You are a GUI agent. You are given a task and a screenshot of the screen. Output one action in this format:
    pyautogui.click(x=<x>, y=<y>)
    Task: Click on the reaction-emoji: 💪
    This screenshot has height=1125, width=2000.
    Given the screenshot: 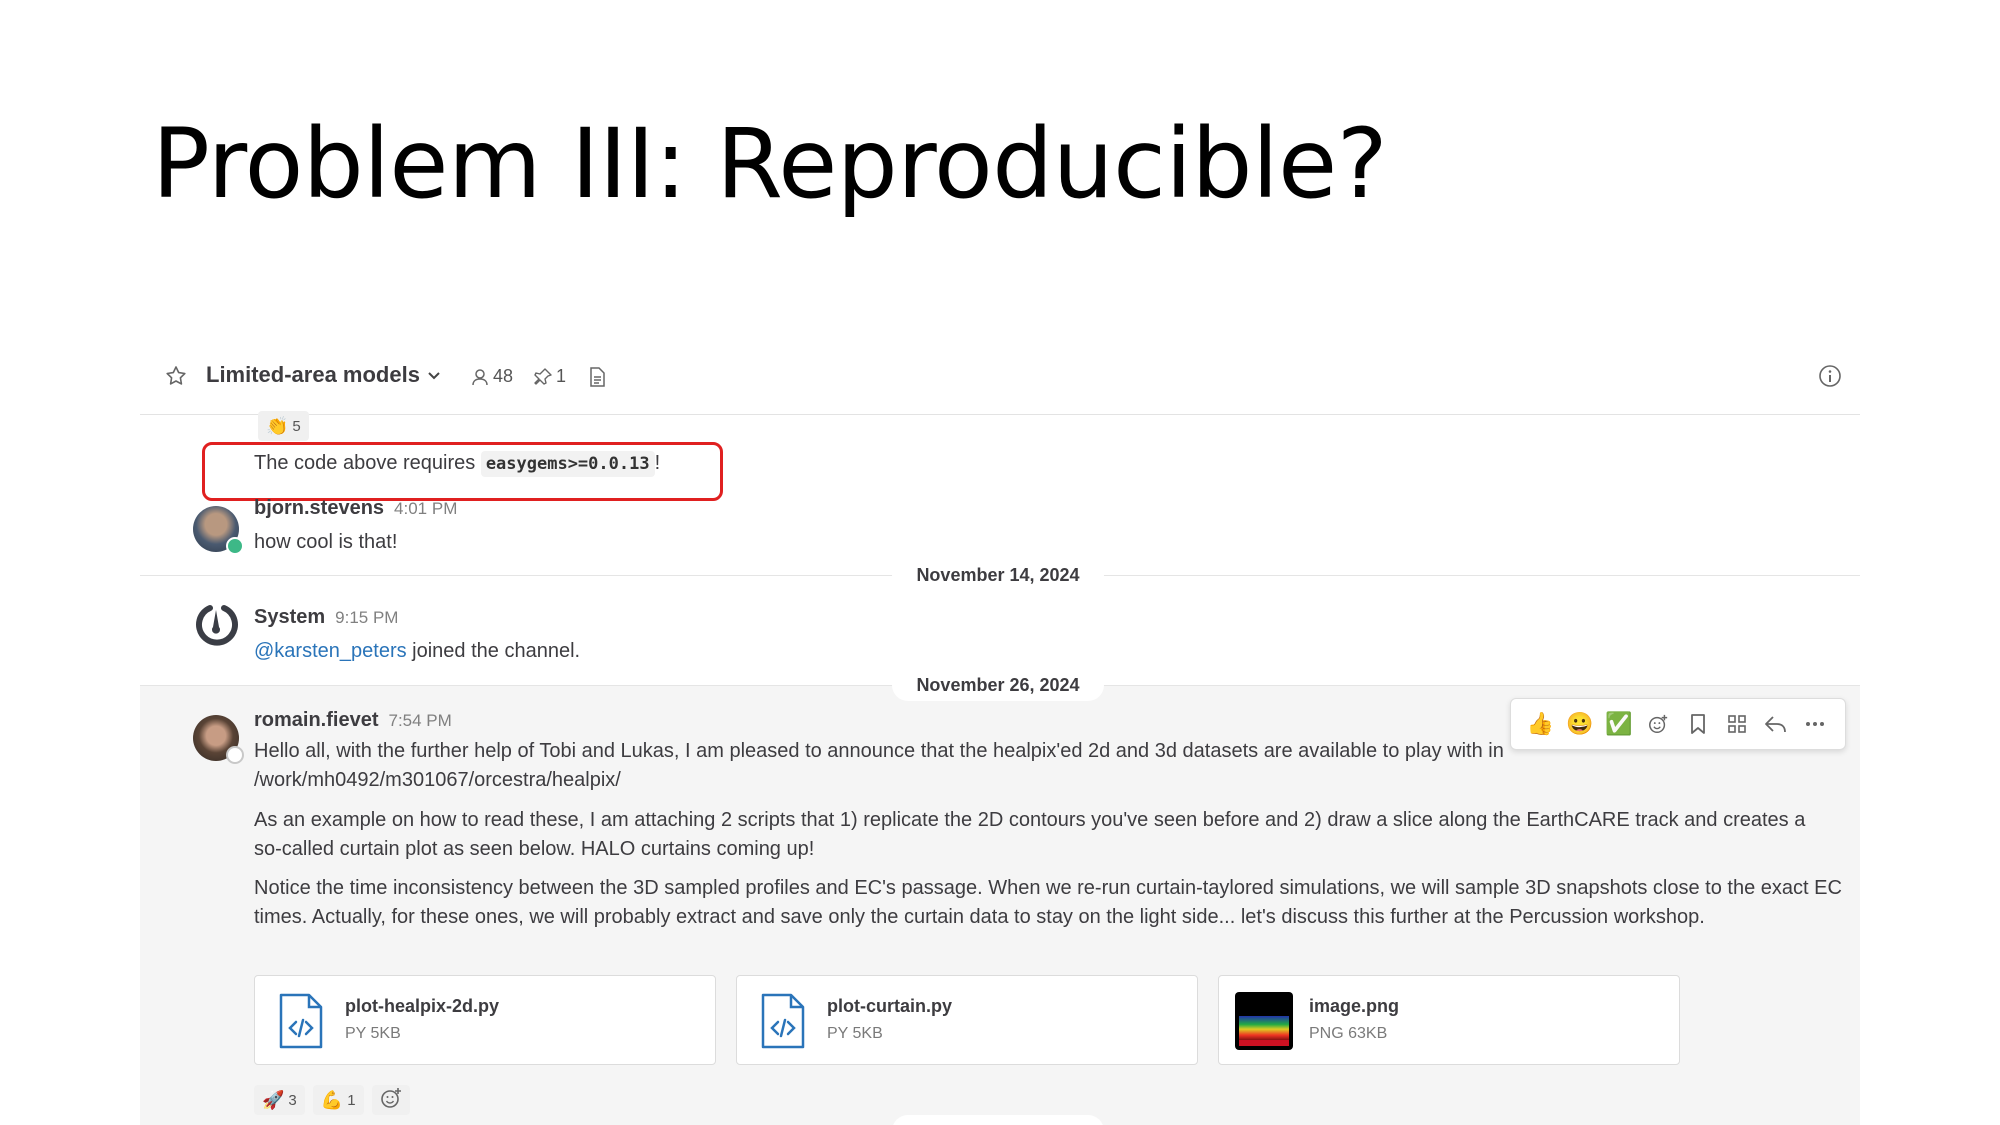 What is the action you would take?
    pyautogui.click(x=332, y=1099)
    